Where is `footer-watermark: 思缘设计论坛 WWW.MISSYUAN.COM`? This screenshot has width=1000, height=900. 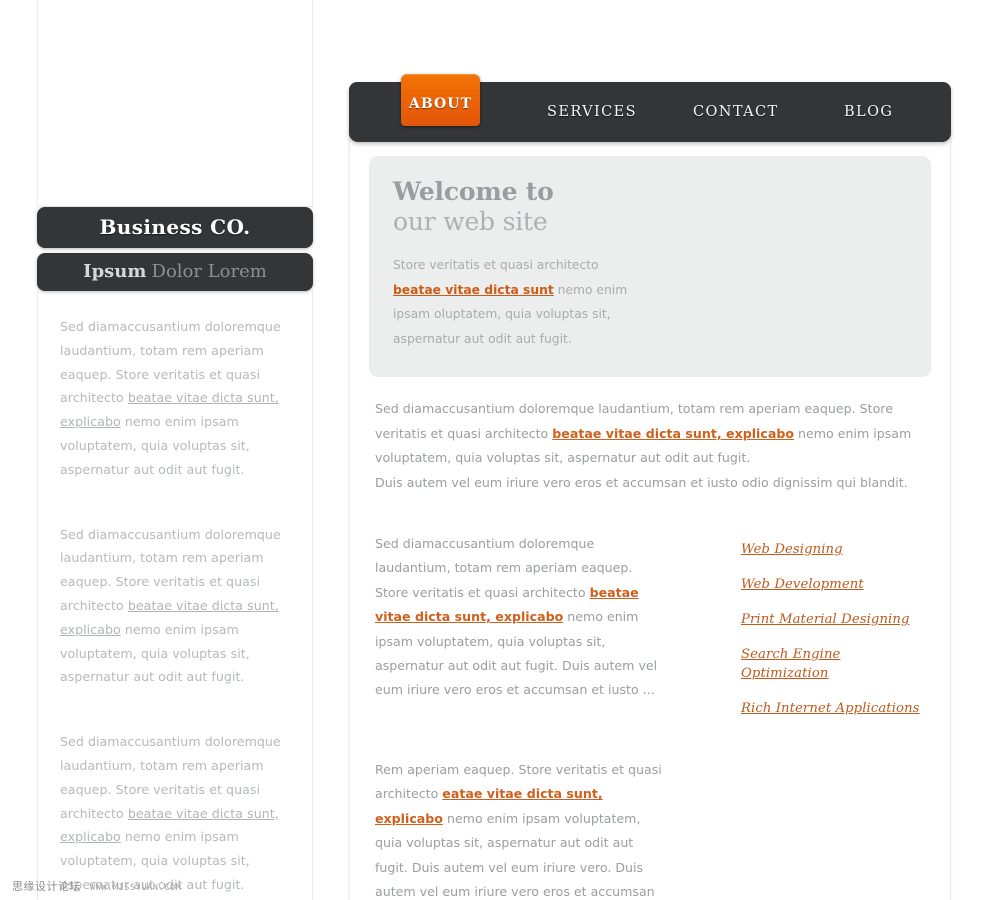 footer-watermark: 思缘设计论坛 WWW.MISSYUAN.COM is located at coordinates (96, 886).